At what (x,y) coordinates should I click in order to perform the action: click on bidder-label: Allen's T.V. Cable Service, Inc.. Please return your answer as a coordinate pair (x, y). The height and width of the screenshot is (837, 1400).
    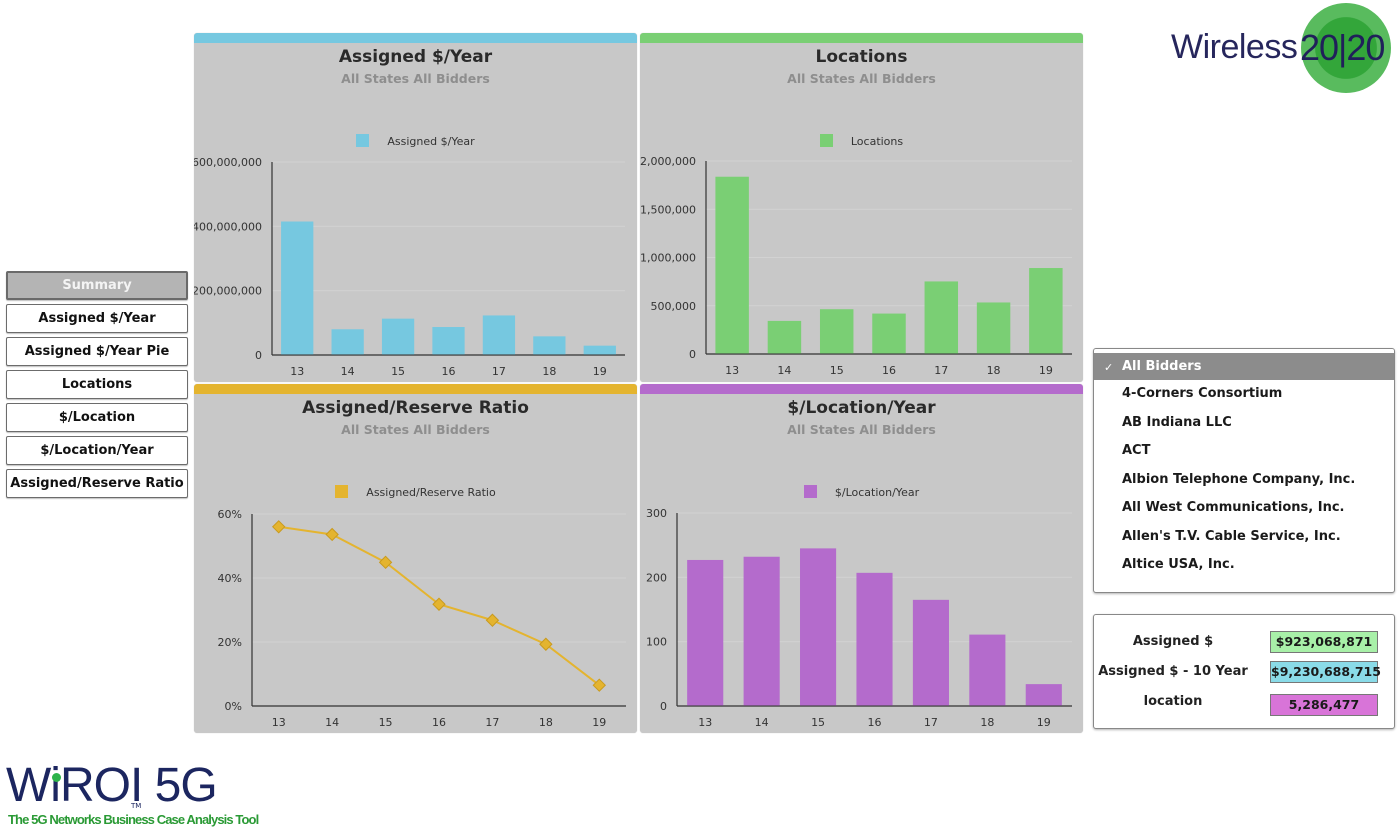
    Looking at the image, I should click on (1231, 536).